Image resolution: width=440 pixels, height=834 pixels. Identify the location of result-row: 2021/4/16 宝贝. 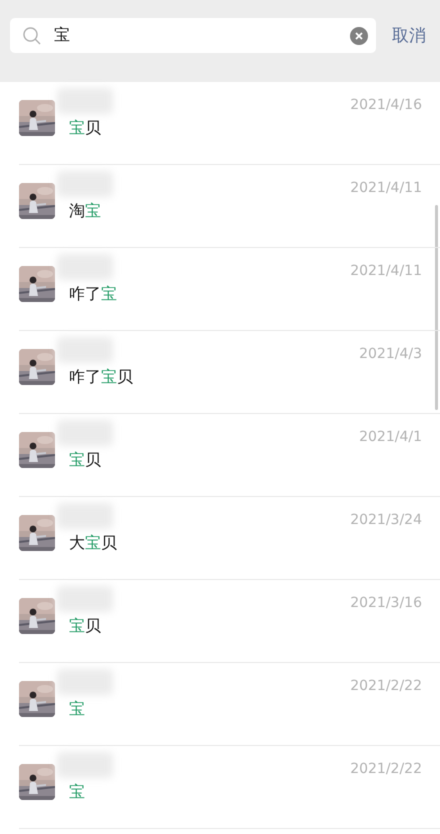
(229, 123).